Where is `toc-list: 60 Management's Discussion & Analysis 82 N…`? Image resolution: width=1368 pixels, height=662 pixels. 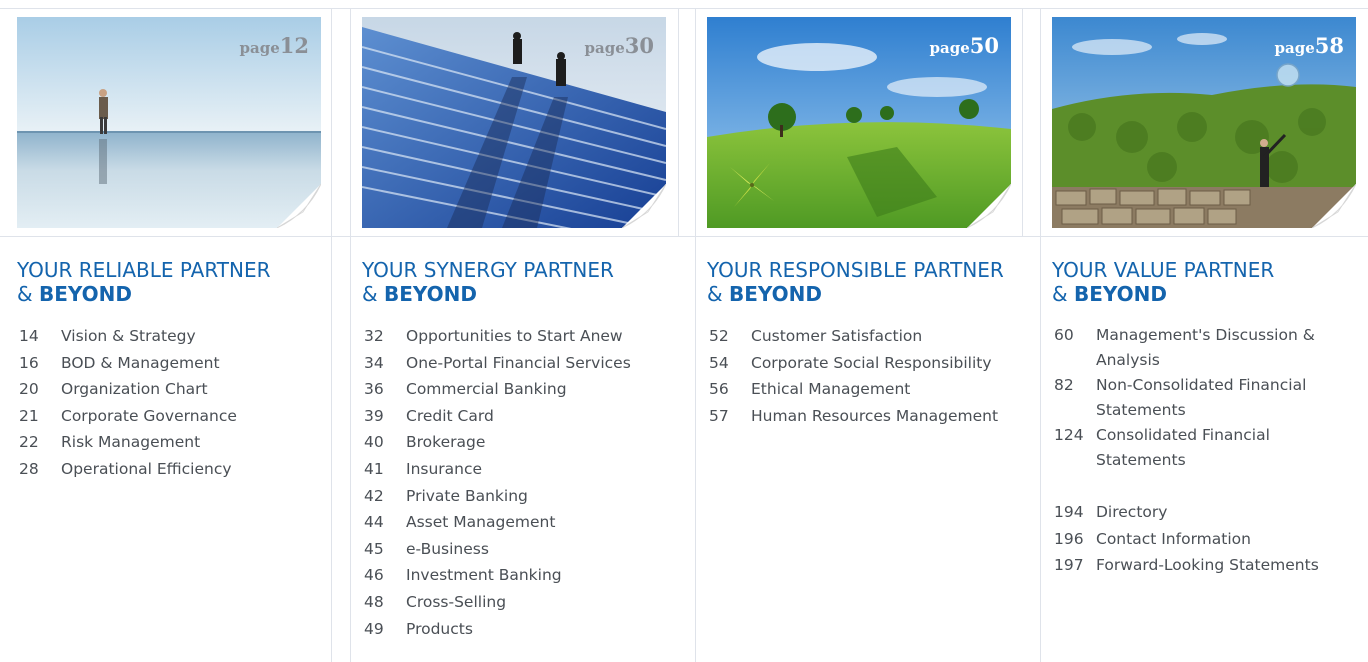
toc-list: 60 Management's Discussion & Analysis 82 N… is located at coordinates (1211, 451).